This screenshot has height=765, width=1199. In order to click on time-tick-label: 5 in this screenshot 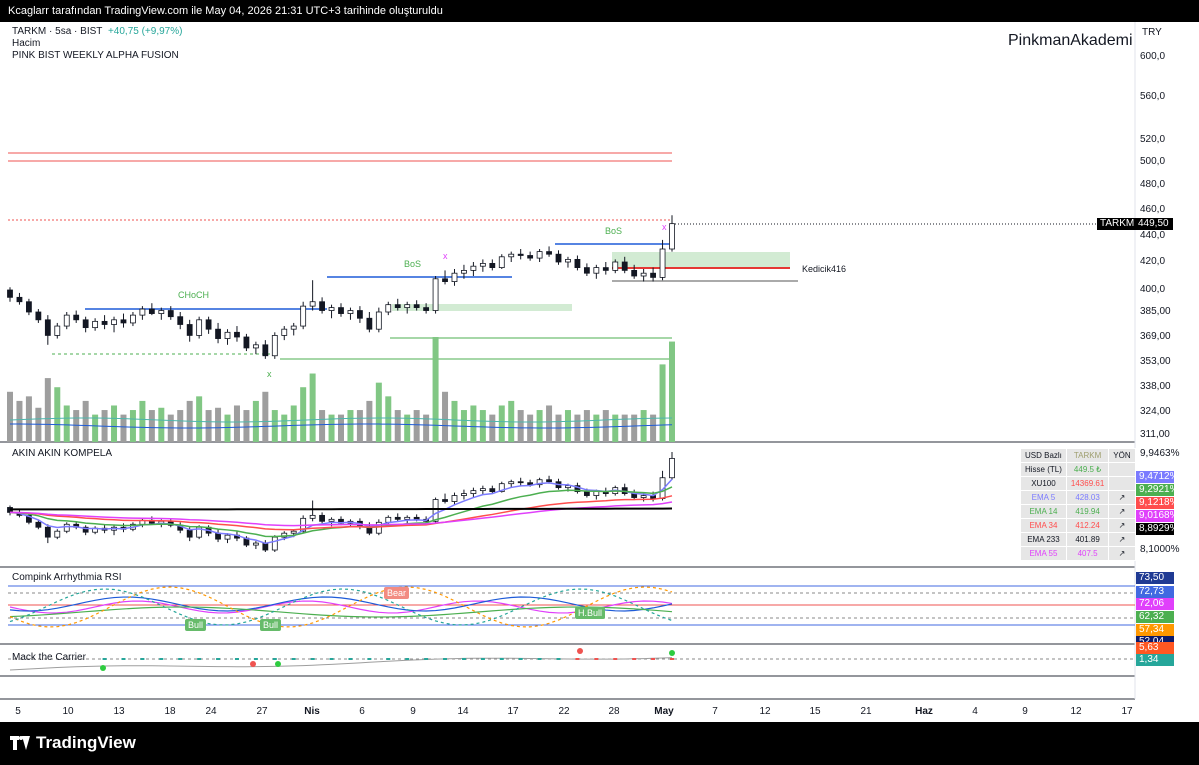, I will do `click(18, 711)`.